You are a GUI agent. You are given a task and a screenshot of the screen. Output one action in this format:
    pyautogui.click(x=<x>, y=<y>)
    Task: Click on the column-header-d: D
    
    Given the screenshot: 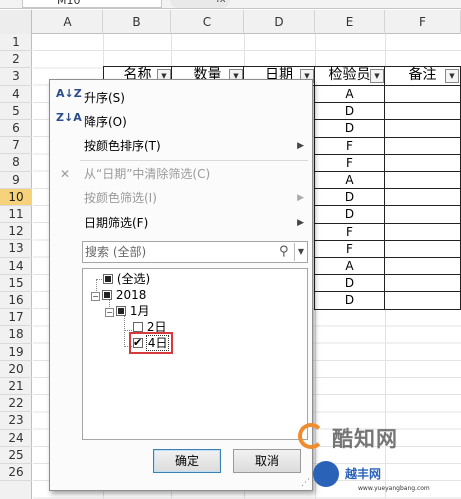 What is the action you would take?
    pyautogui.click(x=279, y=22)
    